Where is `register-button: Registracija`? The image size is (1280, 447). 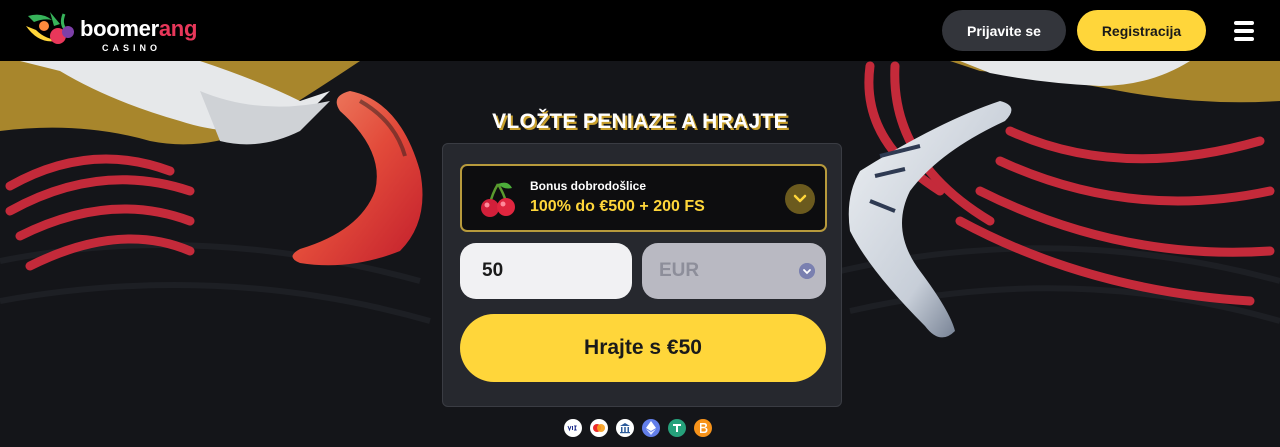 register-button: Registracija is located at coordinates (1141, 30).